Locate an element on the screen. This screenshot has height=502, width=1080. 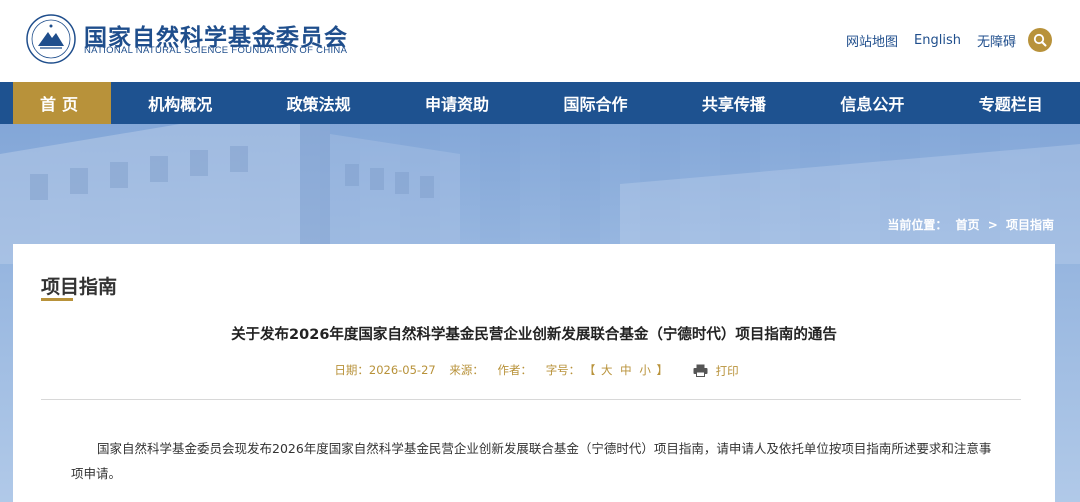
search-button is located at coordinates (1040, 40).